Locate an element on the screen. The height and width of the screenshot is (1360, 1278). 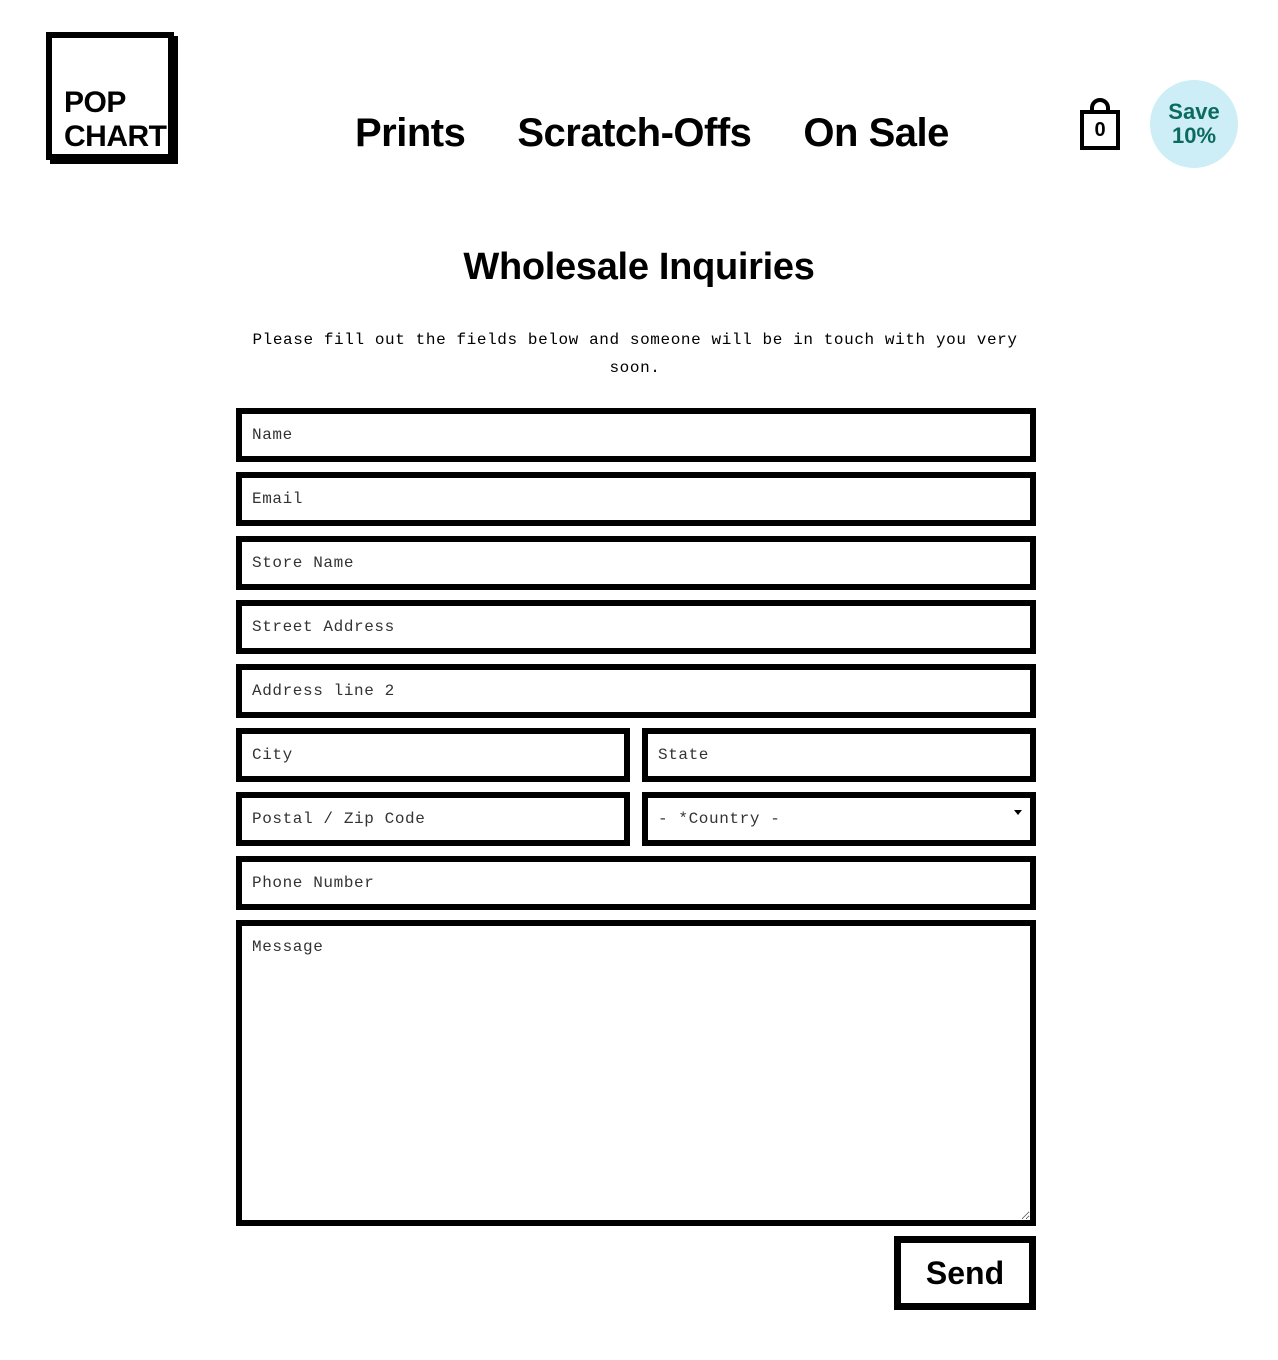
pop-chart-logo: POP CHART is located at coordinates (110, 96).